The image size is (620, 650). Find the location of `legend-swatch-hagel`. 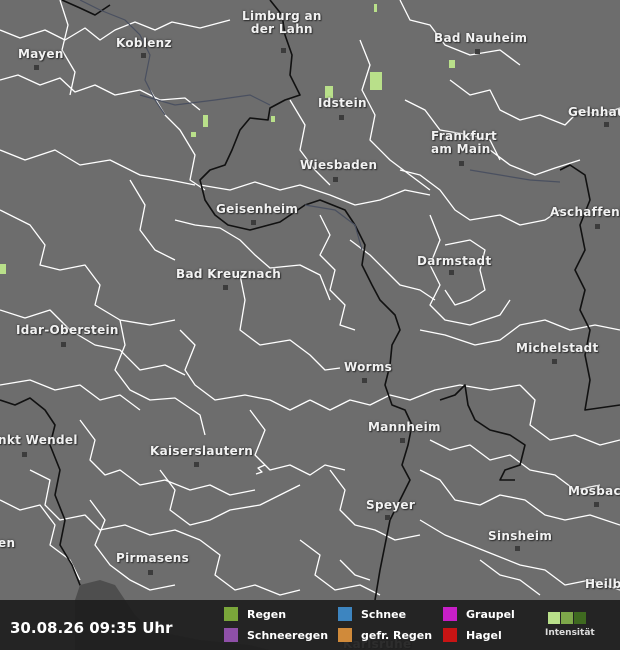

legend-swatch-hagel is located at coordinates (450, 635).